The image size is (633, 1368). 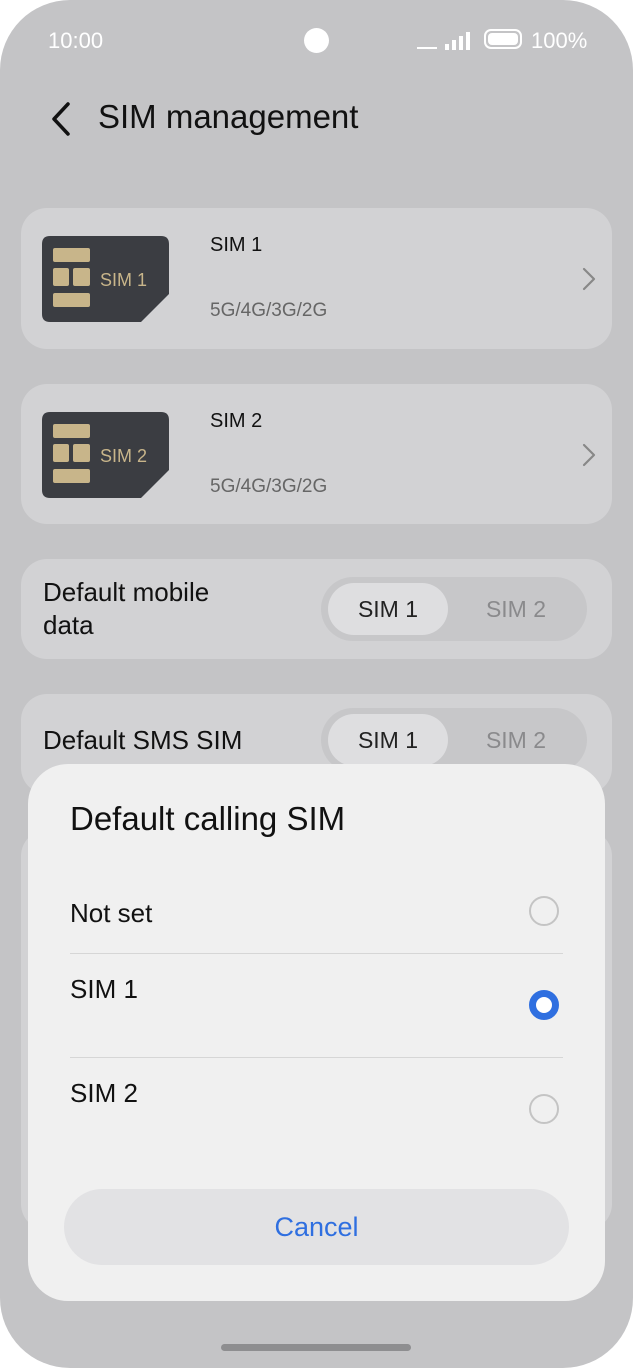 What do you see at coordinates (126, 609) in the screenshot?
I see `default-mobile-data-label: Default mobile data` at bounding box center [126, 609].